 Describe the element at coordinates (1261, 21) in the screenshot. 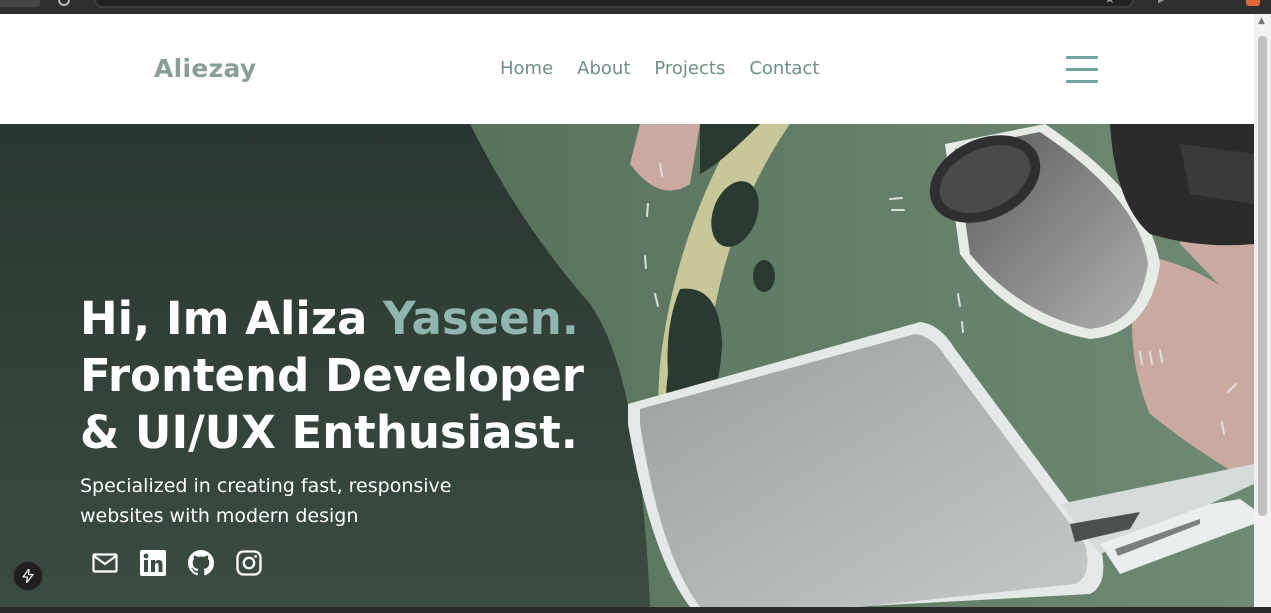

I see `scroll-up-arrow-icon: ▲` at that location.